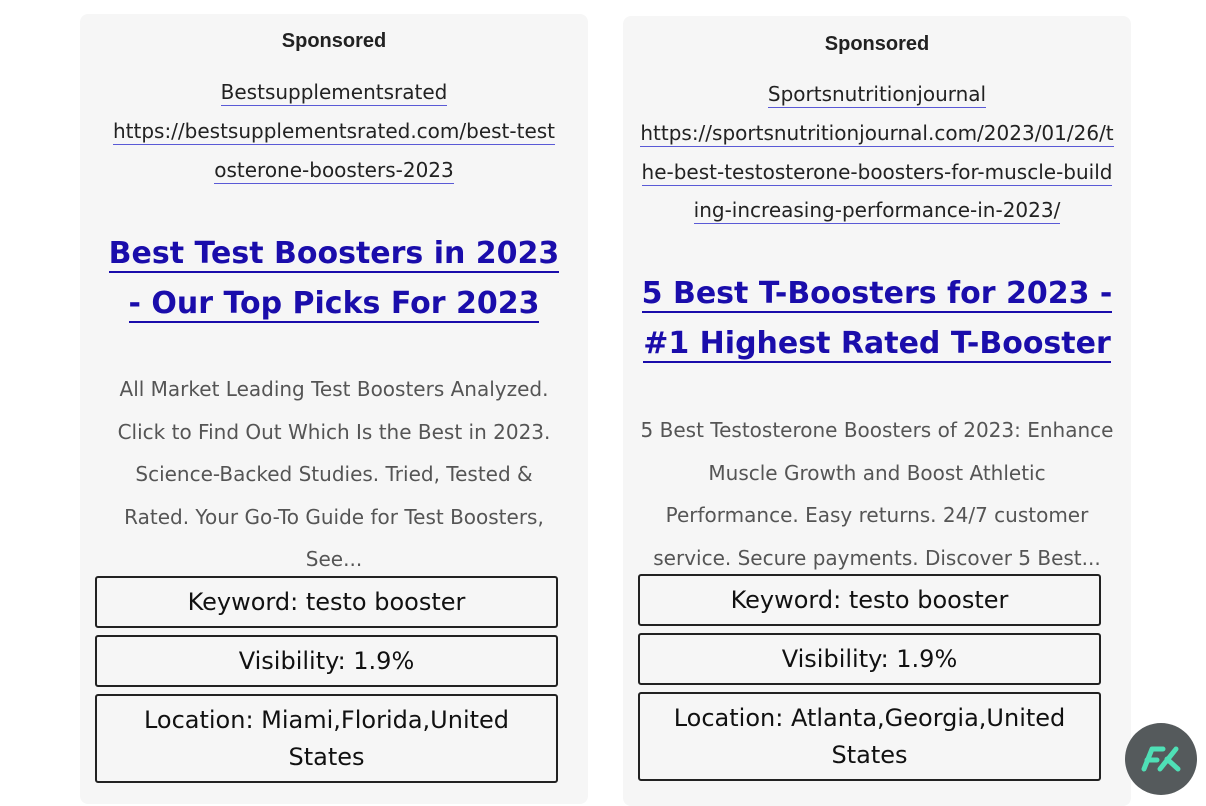 The width and height of the screenshot is (1206, 806). Describe the element at coordinates (326, 738) in the screenshot. I see `location-box: Location: Miami,Florida,United States` at that location.